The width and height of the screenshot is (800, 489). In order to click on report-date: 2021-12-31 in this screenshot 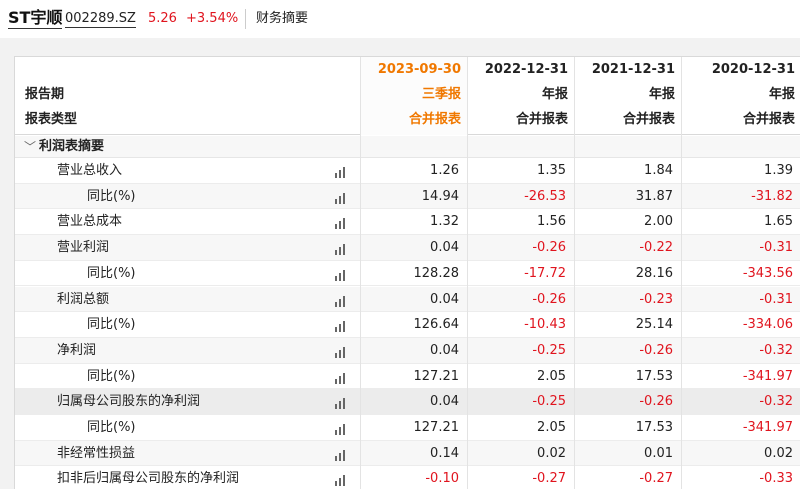, I will do `click(633, 69)`.